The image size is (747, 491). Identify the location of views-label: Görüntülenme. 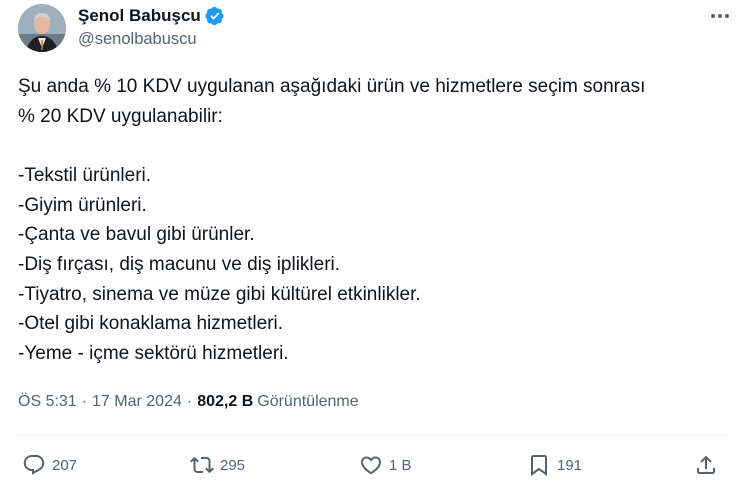
(308, 401).